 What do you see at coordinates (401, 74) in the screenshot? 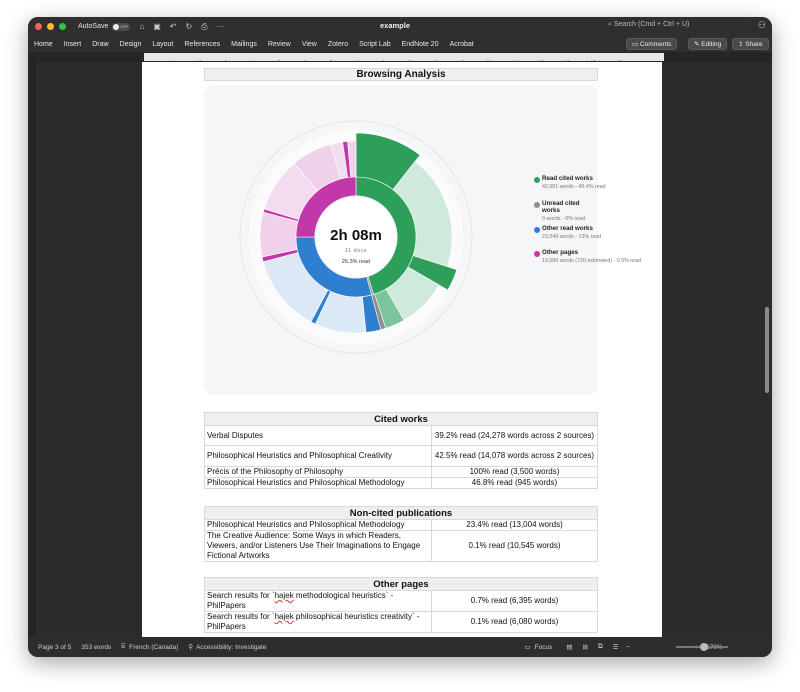
I see `browsing-analysis-title: Browsing Analysis` at bounding box center [401, 74].